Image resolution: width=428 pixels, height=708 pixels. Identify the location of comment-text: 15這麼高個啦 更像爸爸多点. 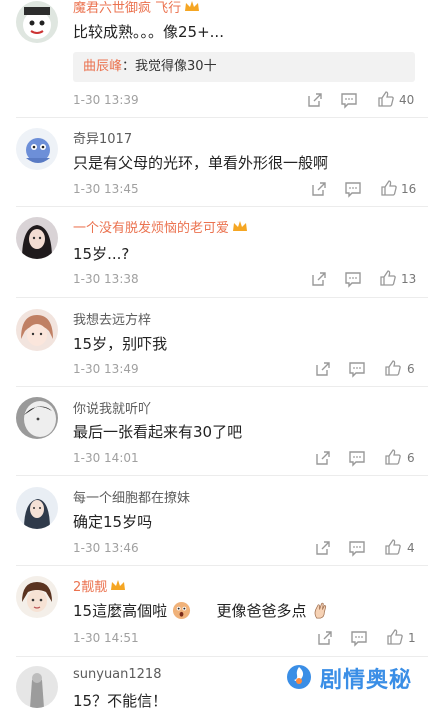
(201, 610).